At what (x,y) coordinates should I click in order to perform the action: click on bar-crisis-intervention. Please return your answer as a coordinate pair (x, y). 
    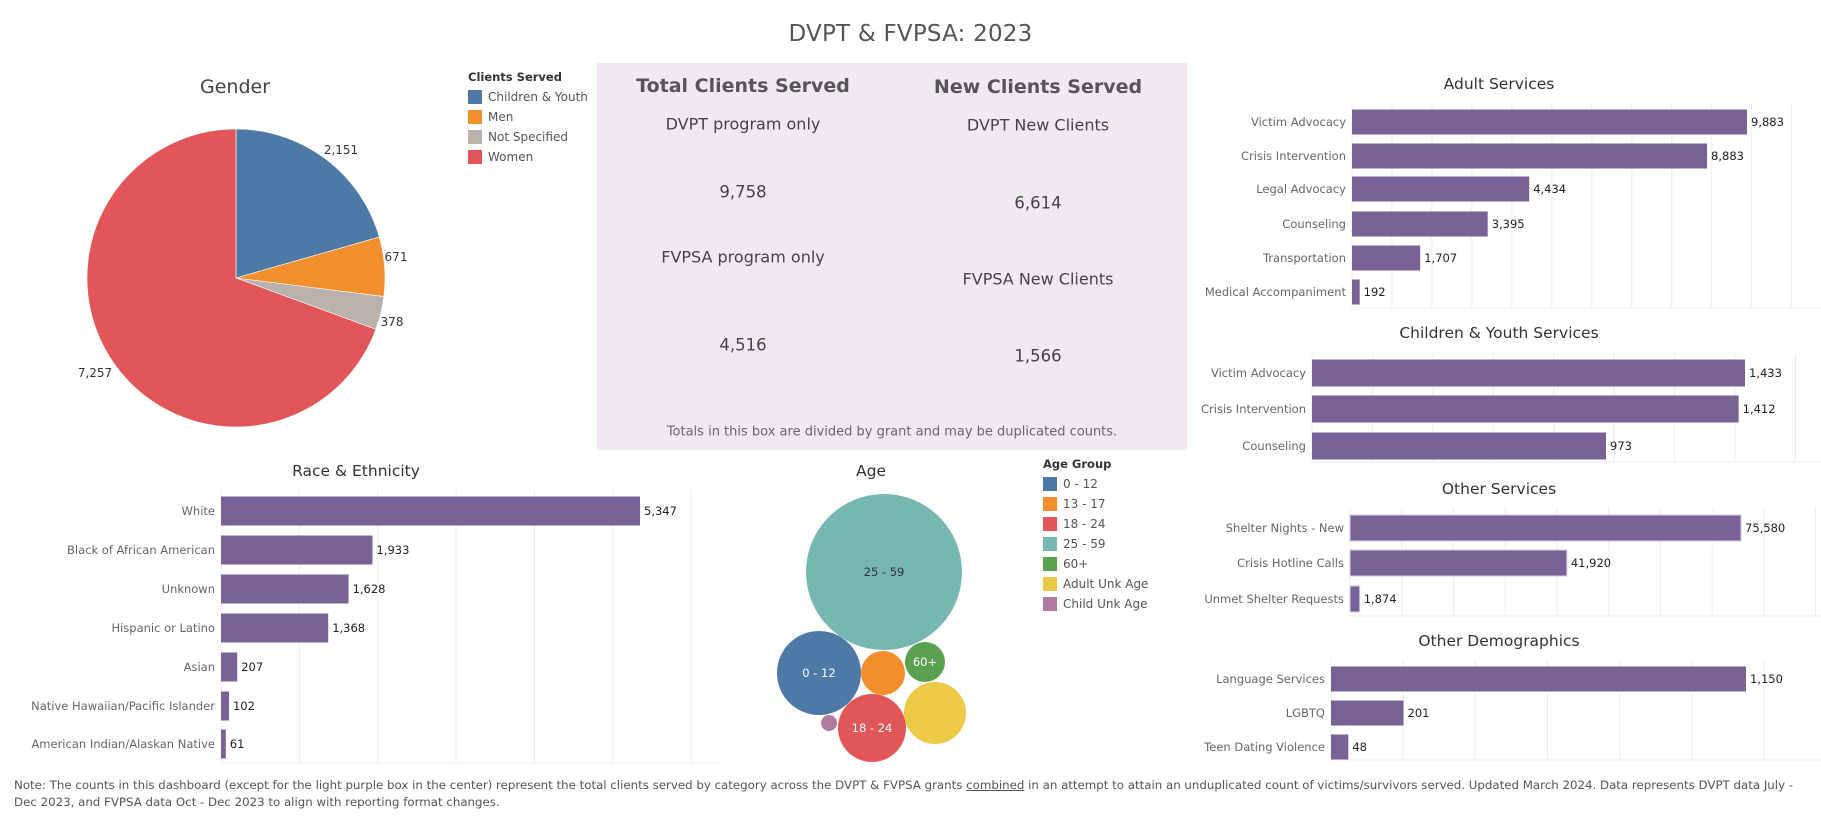
    Looking at the image, I should click on (1530, 156).